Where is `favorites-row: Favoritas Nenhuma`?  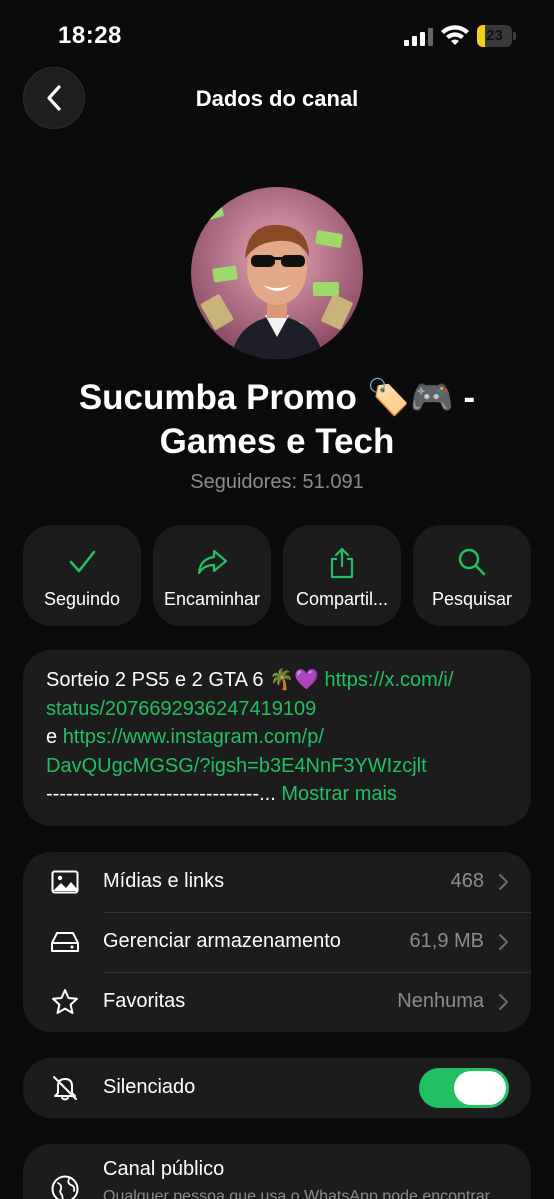
favorites-row: Favoritas Nenhuma is located at coordinates (277, 1002).